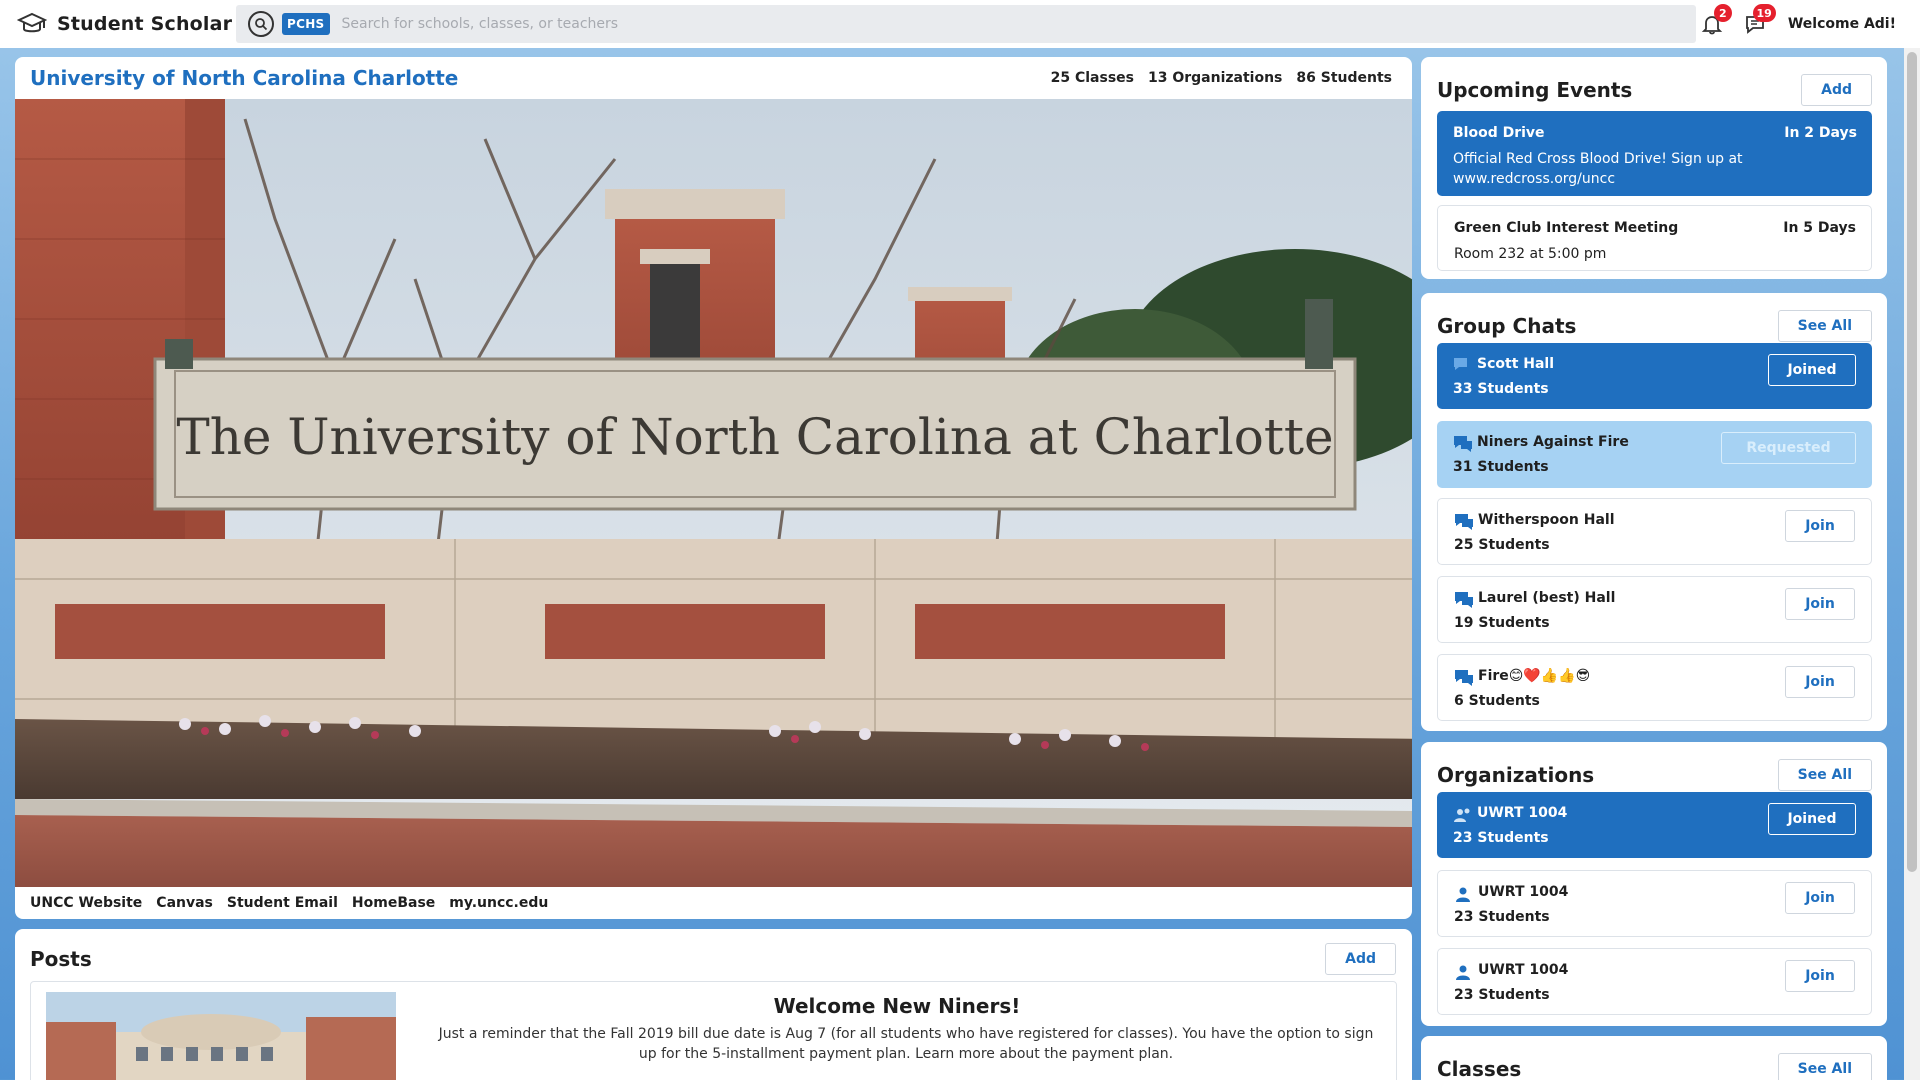 The width and height of the screenshot is (1920, 1080). I want to click on group-chat-name: Fire😊❤️👍👍😎, so click(1534, 676).